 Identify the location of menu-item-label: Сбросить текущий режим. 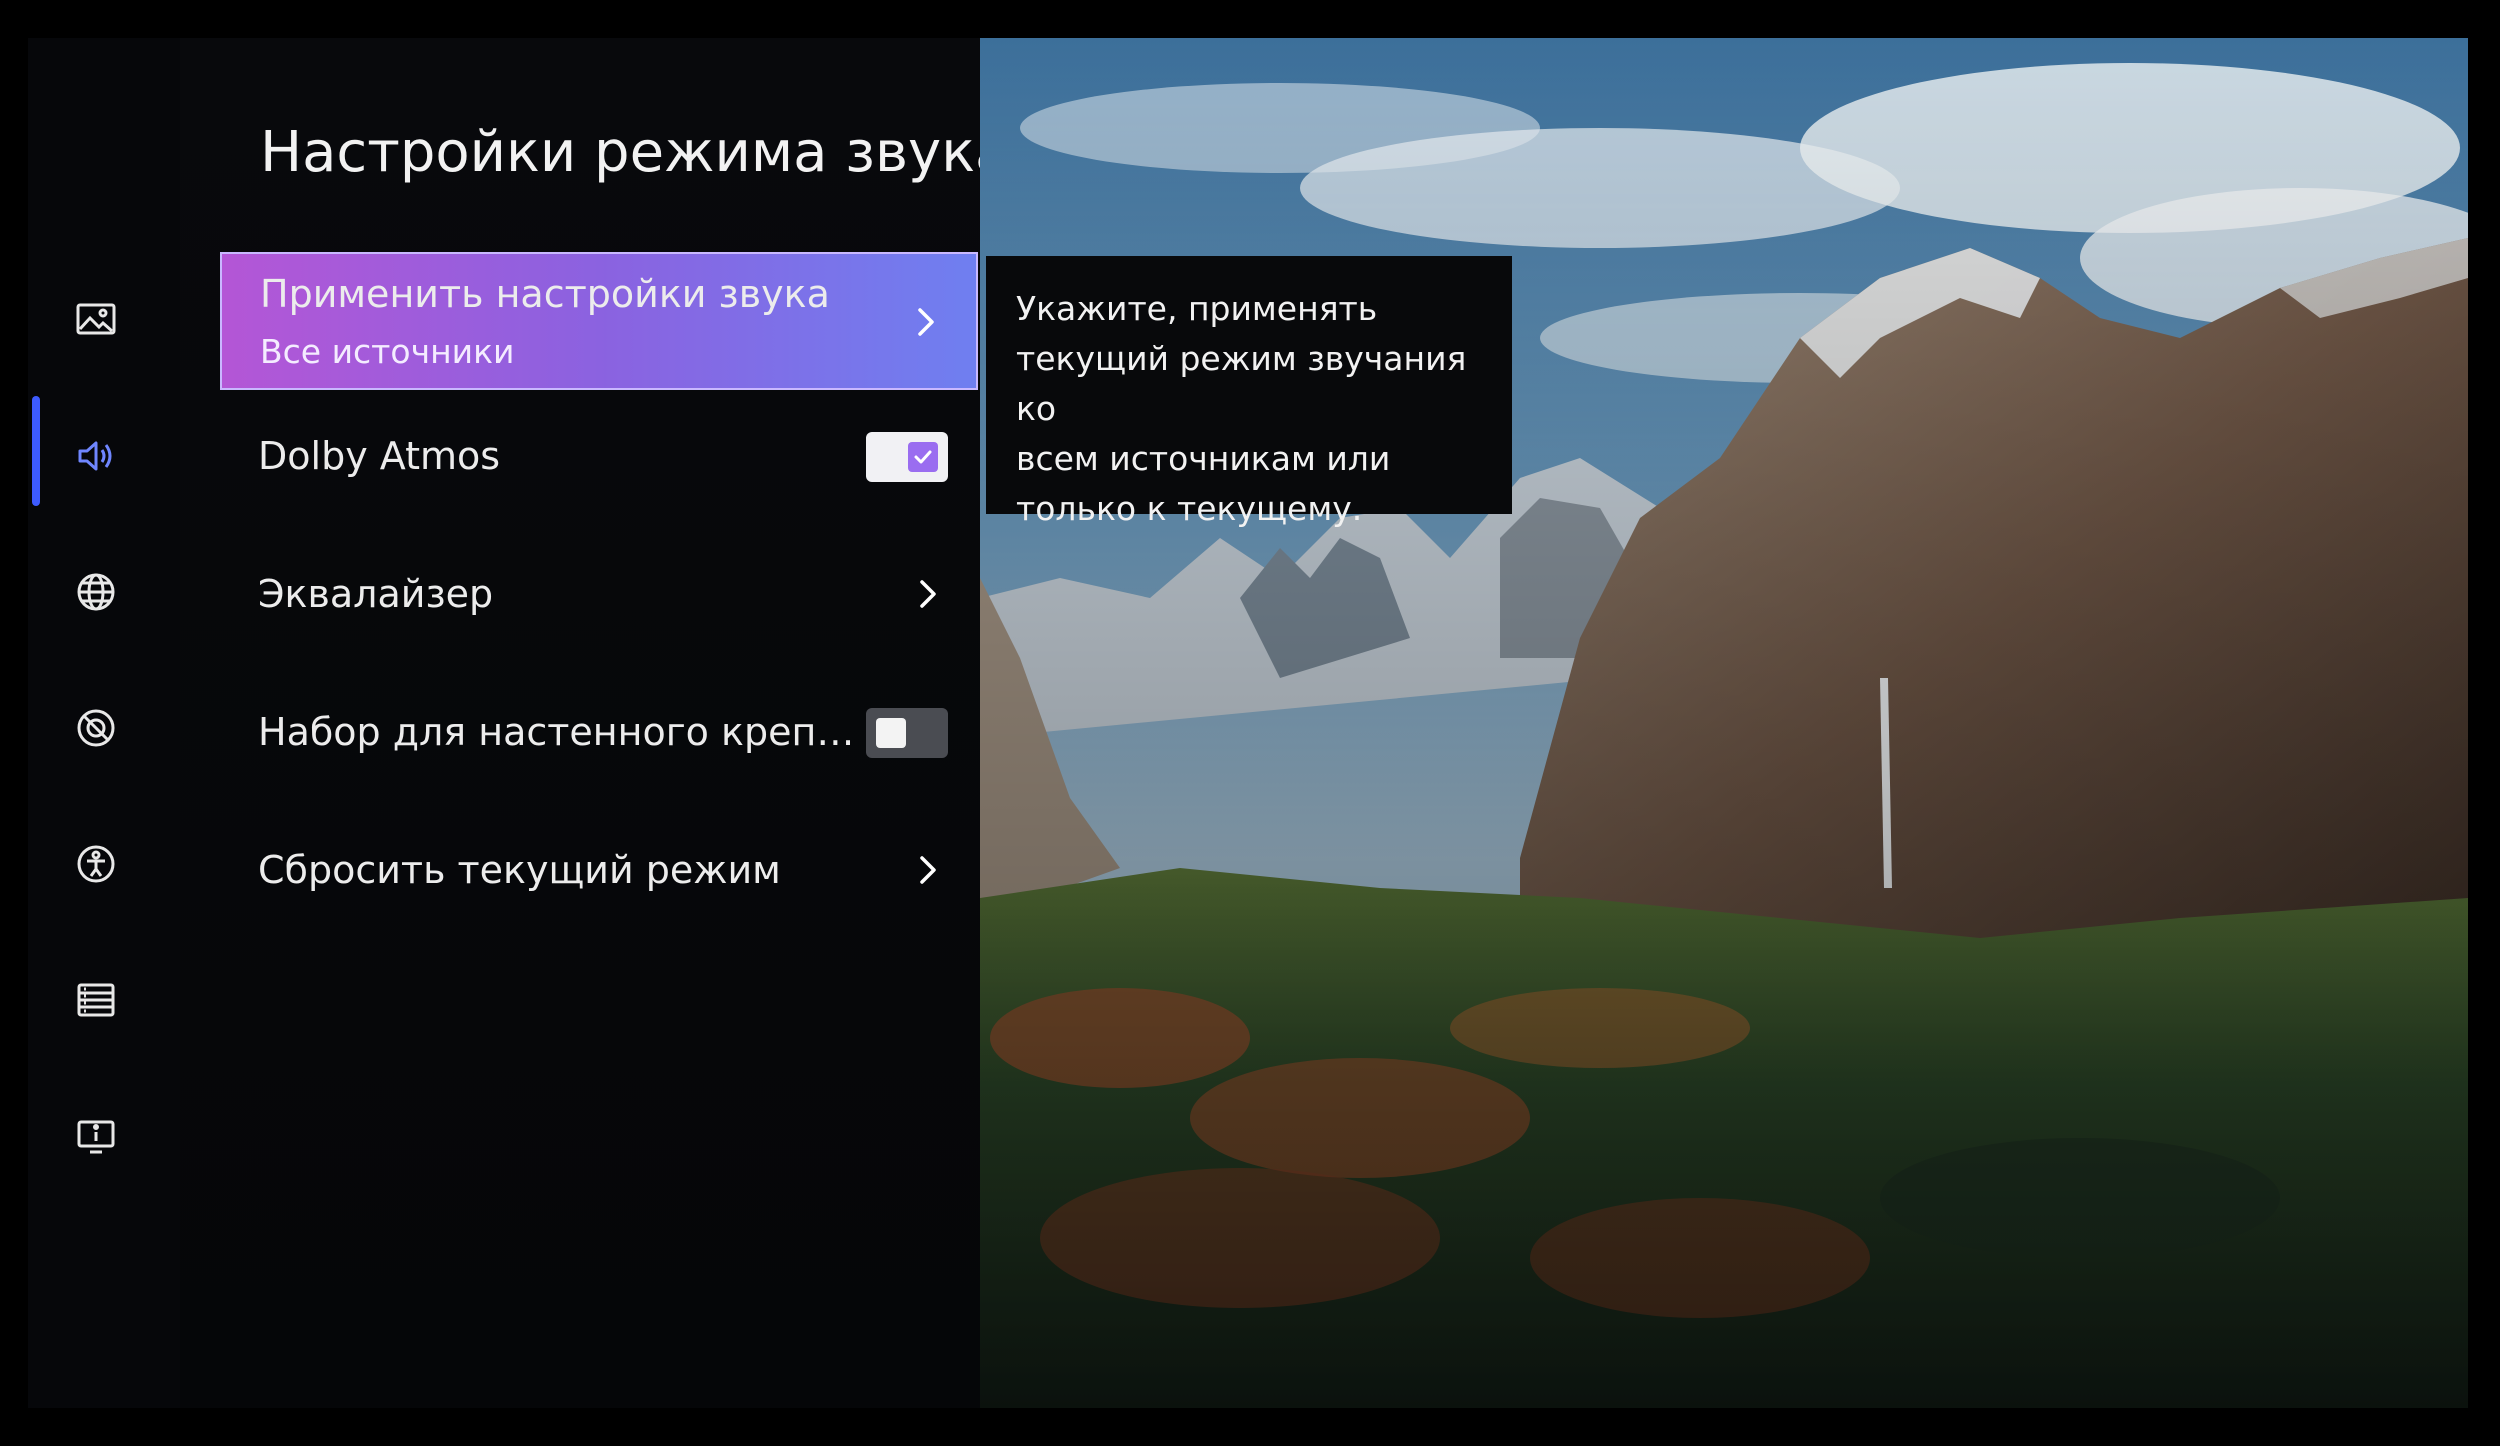
(519, 870).